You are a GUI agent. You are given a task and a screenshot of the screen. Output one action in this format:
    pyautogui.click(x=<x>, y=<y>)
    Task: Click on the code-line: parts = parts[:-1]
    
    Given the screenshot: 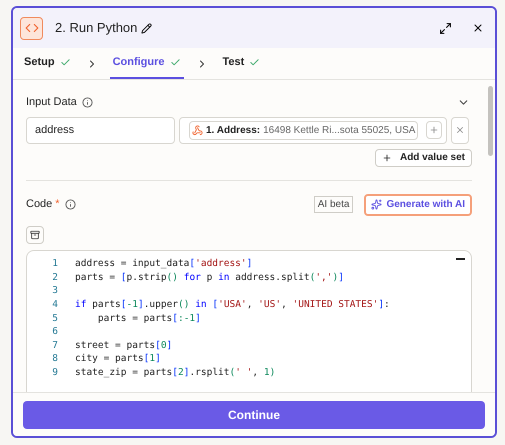 What is the action you would take?
    pyautogui.click(x=148, y=319)
    